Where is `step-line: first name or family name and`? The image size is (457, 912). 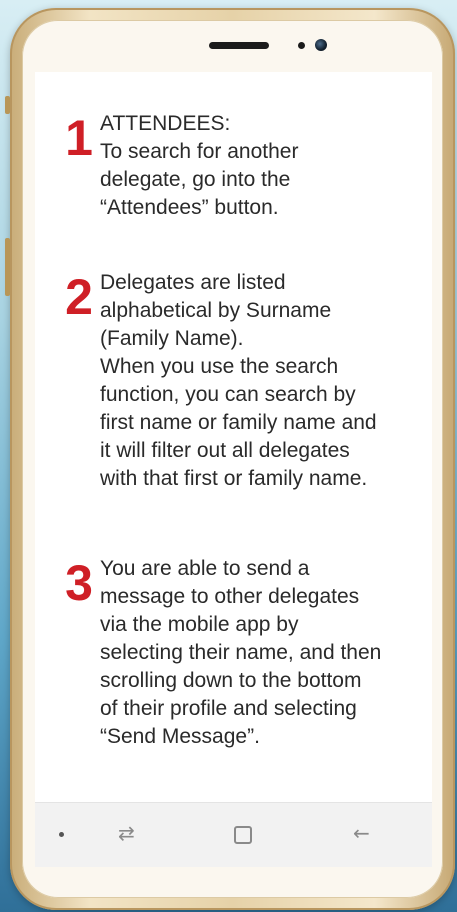
step-line: first name or family name and is located at coordinates (238, 422).